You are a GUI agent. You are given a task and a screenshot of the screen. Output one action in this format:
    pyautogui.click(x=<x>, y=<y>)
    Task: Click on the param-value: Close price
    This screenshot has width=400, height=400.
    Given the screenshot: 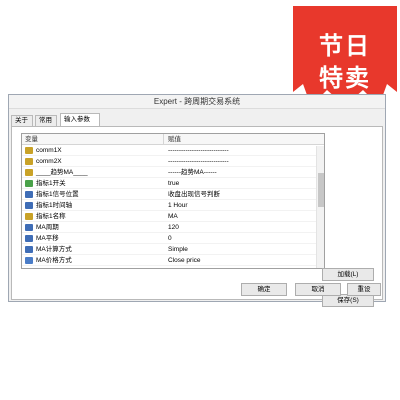 What is the action you would take?
    pyautogui.click(x=184, y=260)
    